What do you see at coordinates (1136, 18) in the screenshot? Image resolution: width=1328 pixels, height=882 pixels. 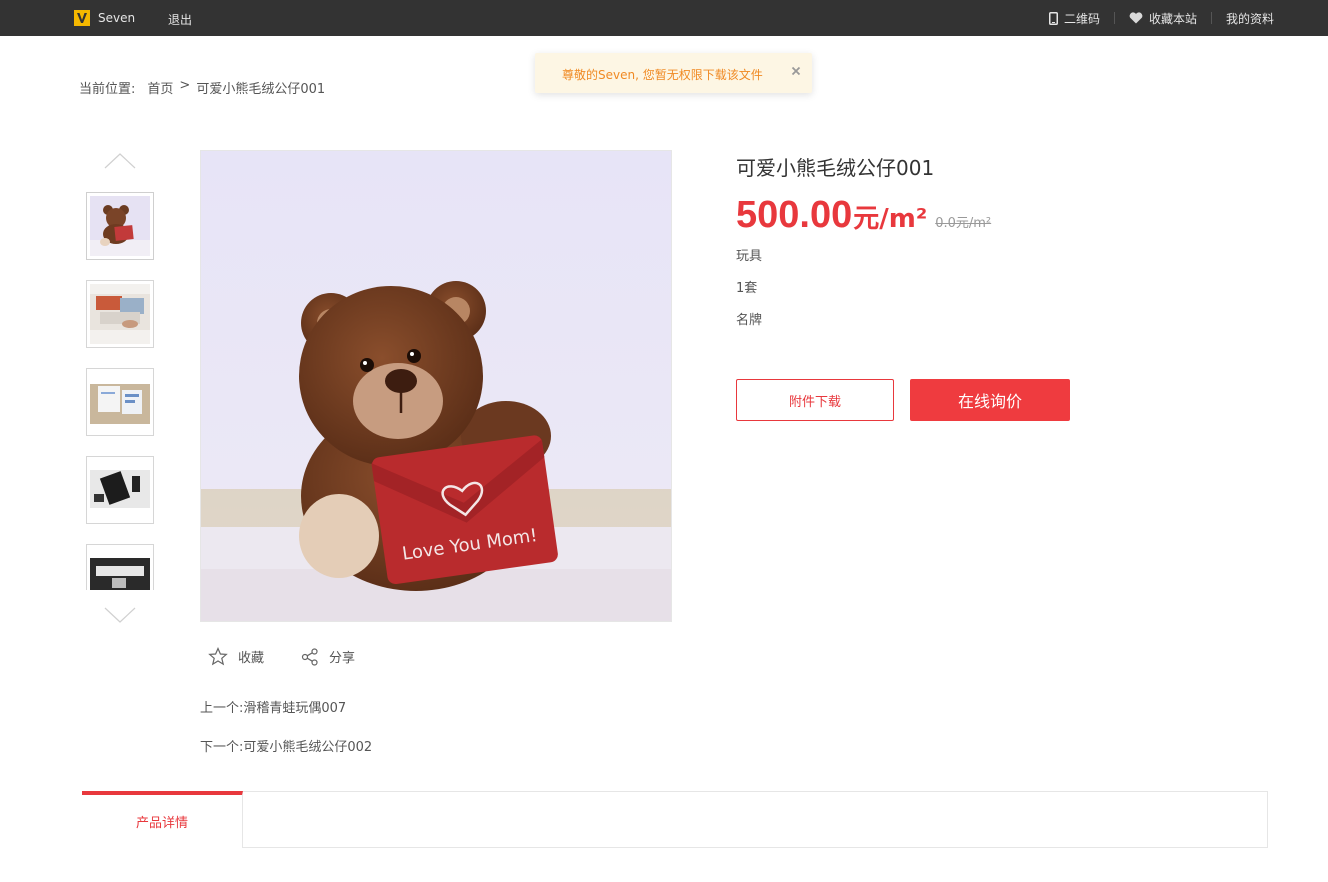 I see `heart-icon` at bounding box center [1136, 18].